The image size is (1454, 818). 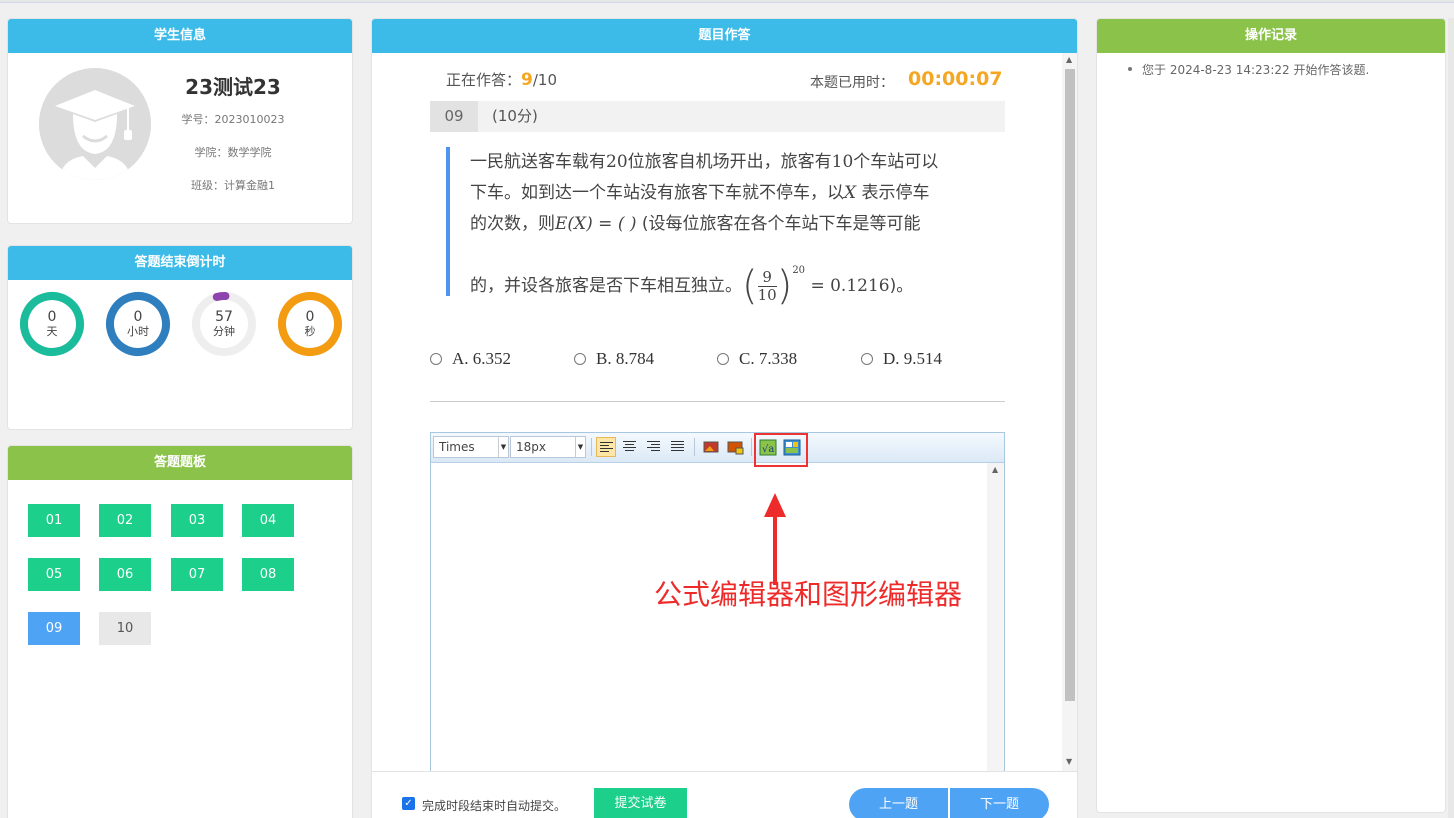 What do you see at coordinates (896, 162) in the screenshot?
I see `stem-text: 个车站可以` at bounding box center [896, 162].